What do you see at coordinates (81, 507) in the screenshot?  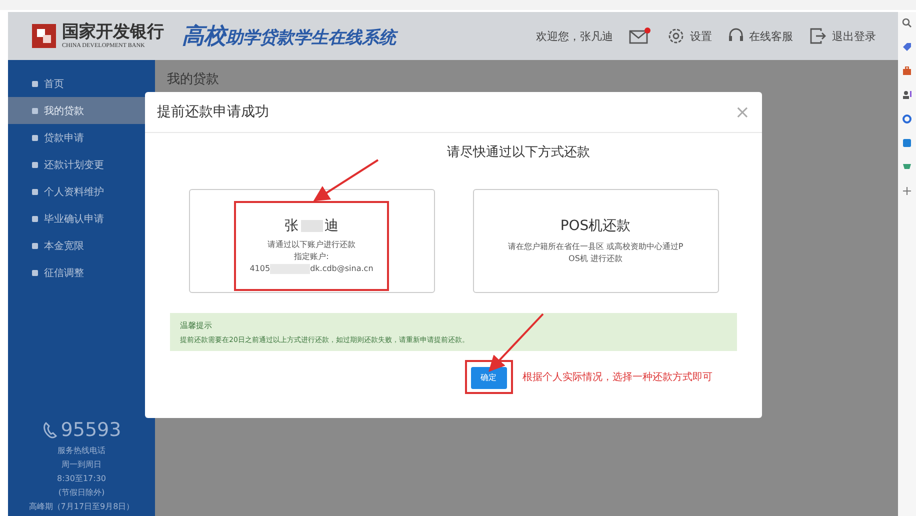 I see `hotline-info: 高峰期（7月17日至9月8日）` at bounding box center [81, 507].